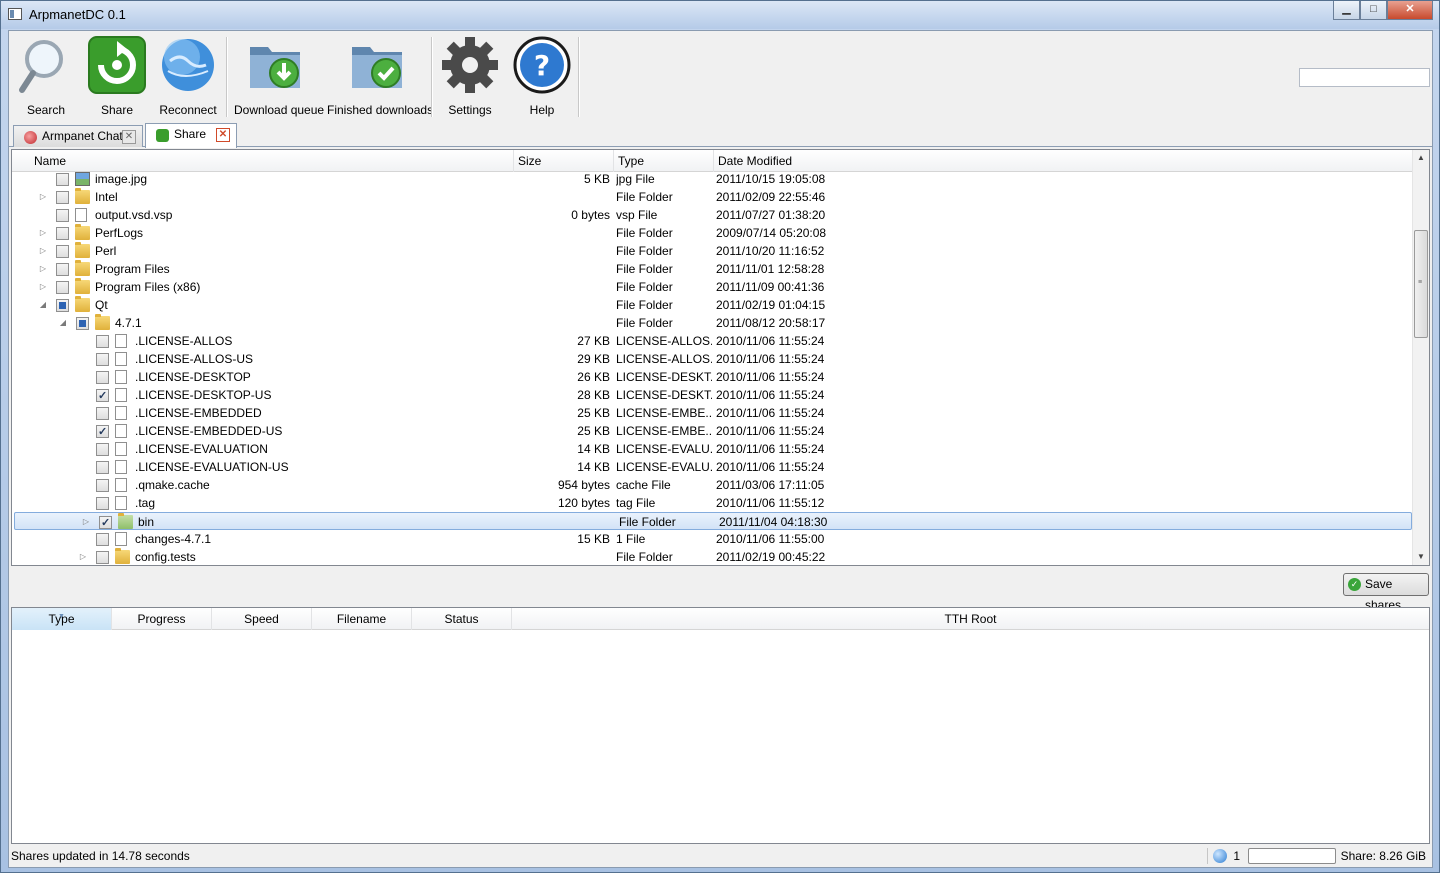 The image size is (1440, 873). Describe the element at coordinates (712, 197) in the screenshot. I see `tree-row: ▷ Intel File Folder 2011/02/09 22:55:46` at that location.